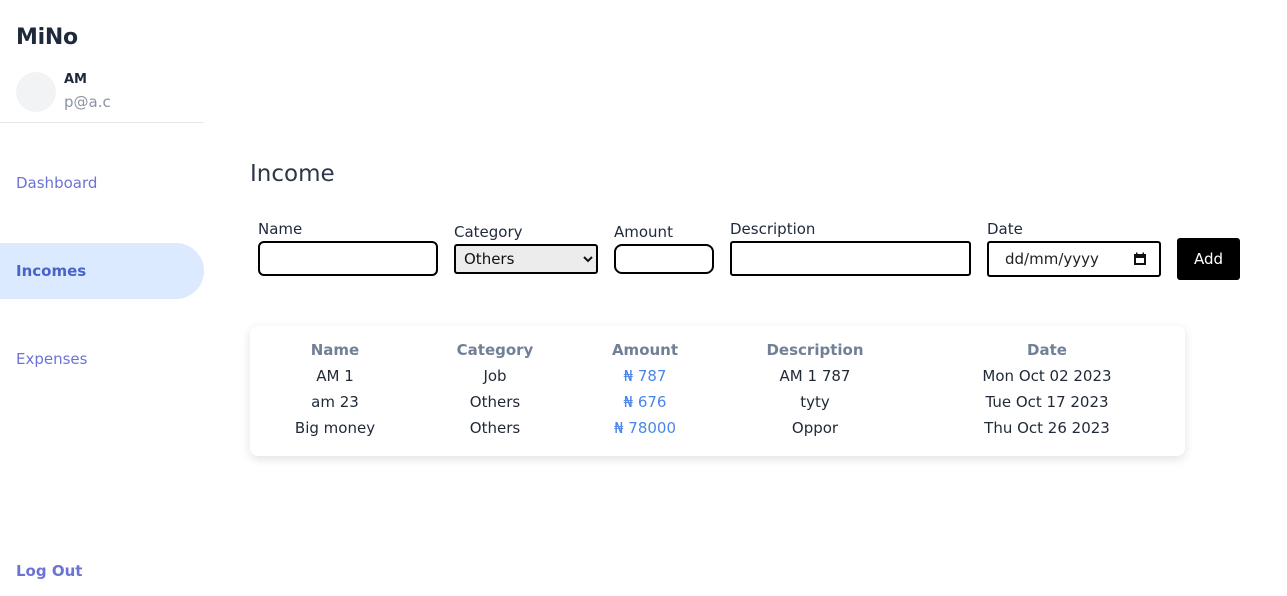 The image size is (1287, 596). I want to click on table-cell-description: Oppor, so click(815, 428).